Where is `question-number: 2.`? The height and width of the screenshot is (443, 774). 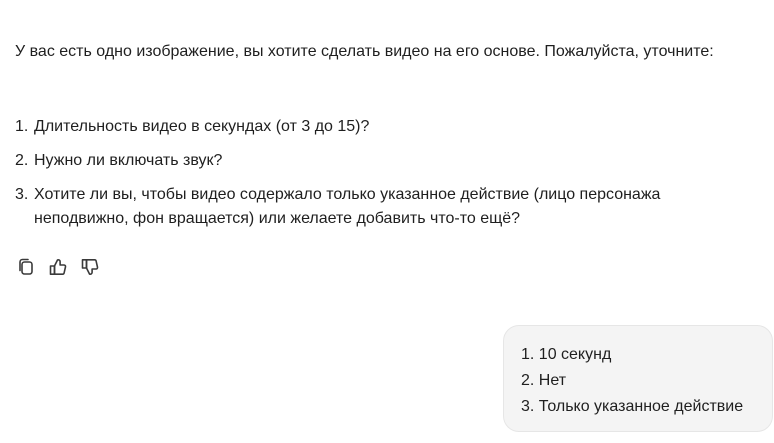
question-number: 2. is located at coordinates (22, 160).